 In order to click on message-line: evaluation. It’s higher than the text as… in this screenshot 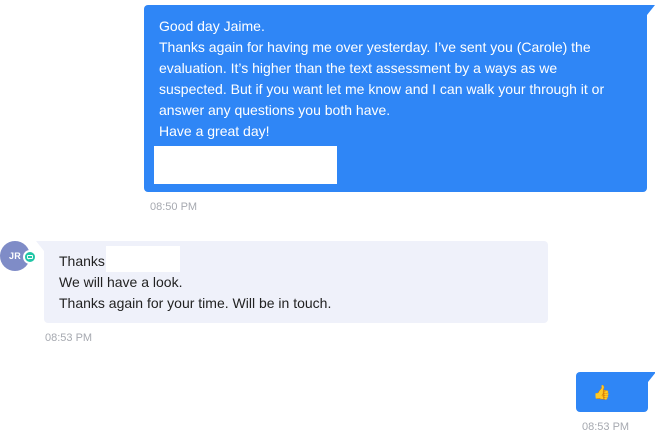, I will do `click(358, 68)`.